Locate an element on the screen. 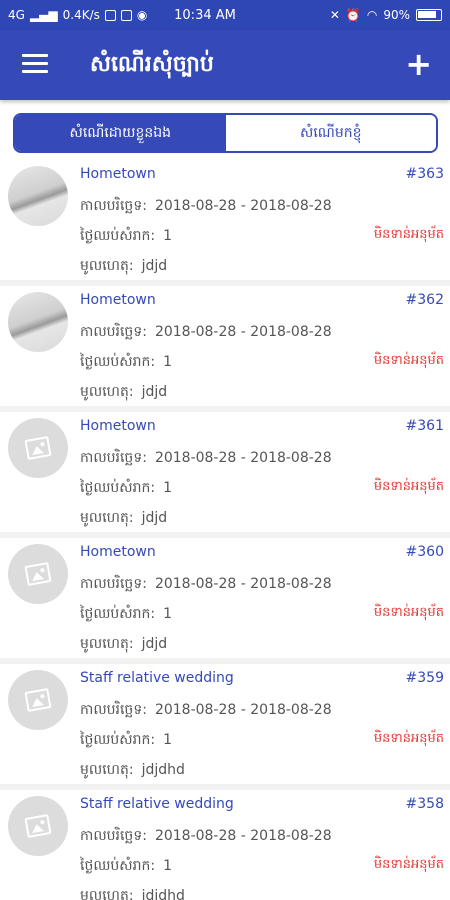 Image resolution: width=450 pixels, height=900 pixels. add-request-button: + is located at coordinates (418, 64).